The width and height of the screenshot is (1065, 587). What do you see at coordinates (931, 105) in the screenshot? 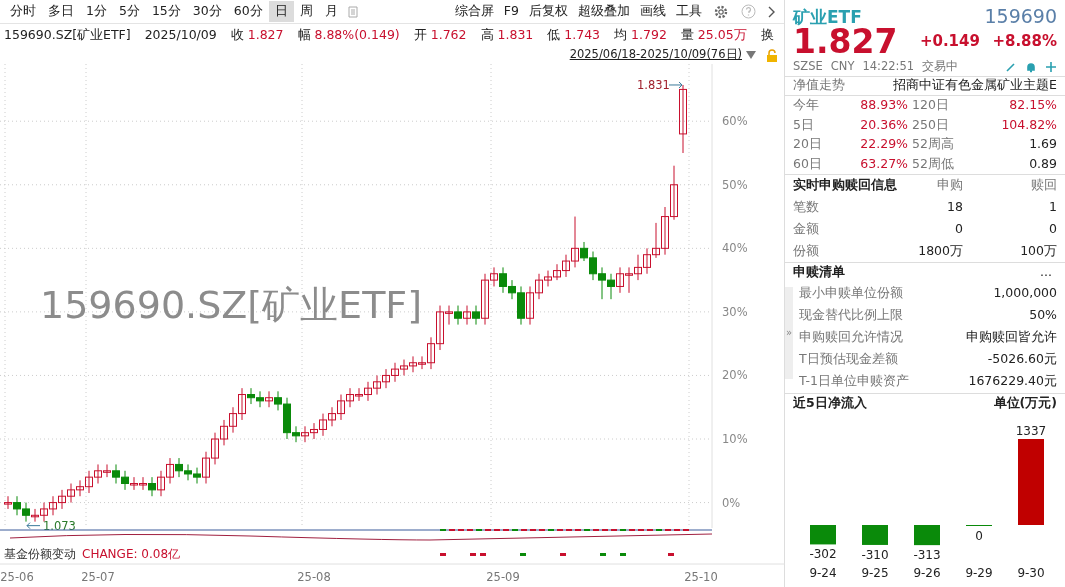
I see `row-label: 120日` at bounding box center [931, 105].